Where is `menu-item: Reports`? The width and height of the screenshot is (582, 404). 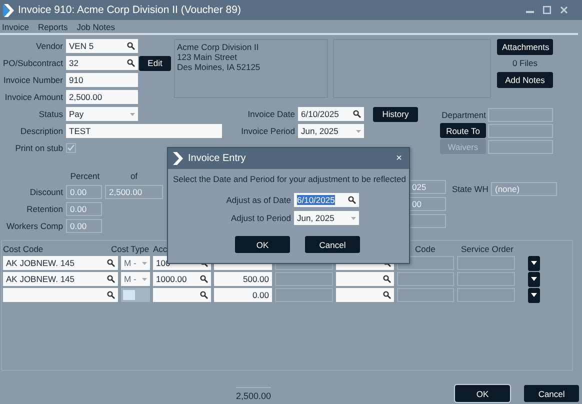 menu-item: Reports is located at coordinates (53, 27).